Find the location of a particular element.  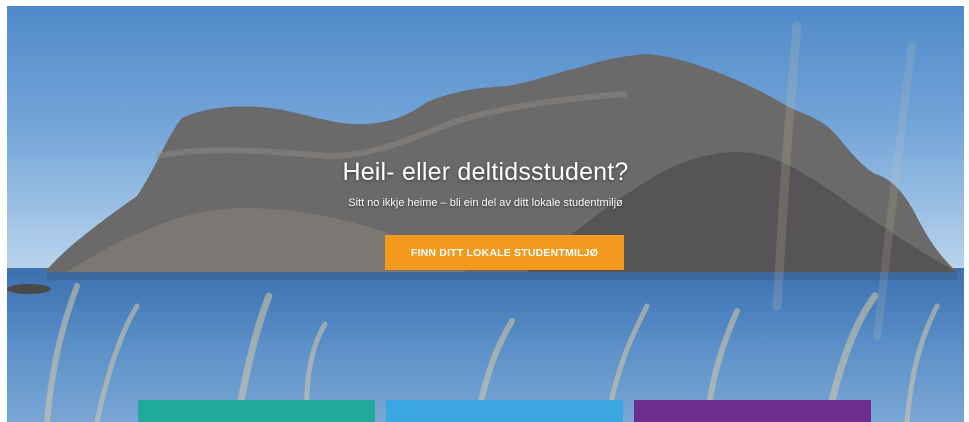

hero-title: Heil- eller deltidsstudent? is located at coordinates (485, 172).